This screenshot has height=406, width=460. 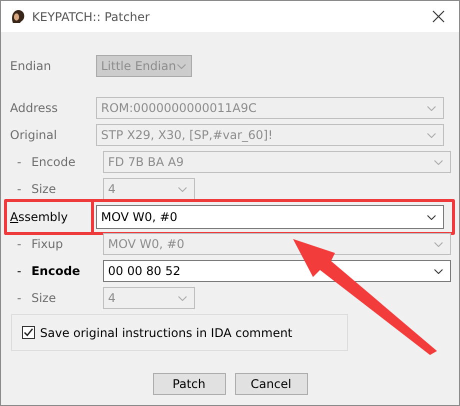 What do you see at coordinates (144, 66) in the screenshot?
I see `endian-dropdown: Little Endian` at bounding box center [144, 66].